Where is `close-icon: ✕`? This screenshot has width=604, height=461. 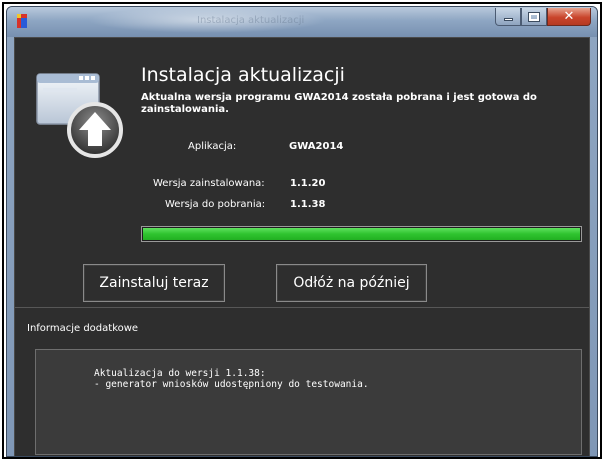
close-icon: ✕ is located at coordinates (569, 16).